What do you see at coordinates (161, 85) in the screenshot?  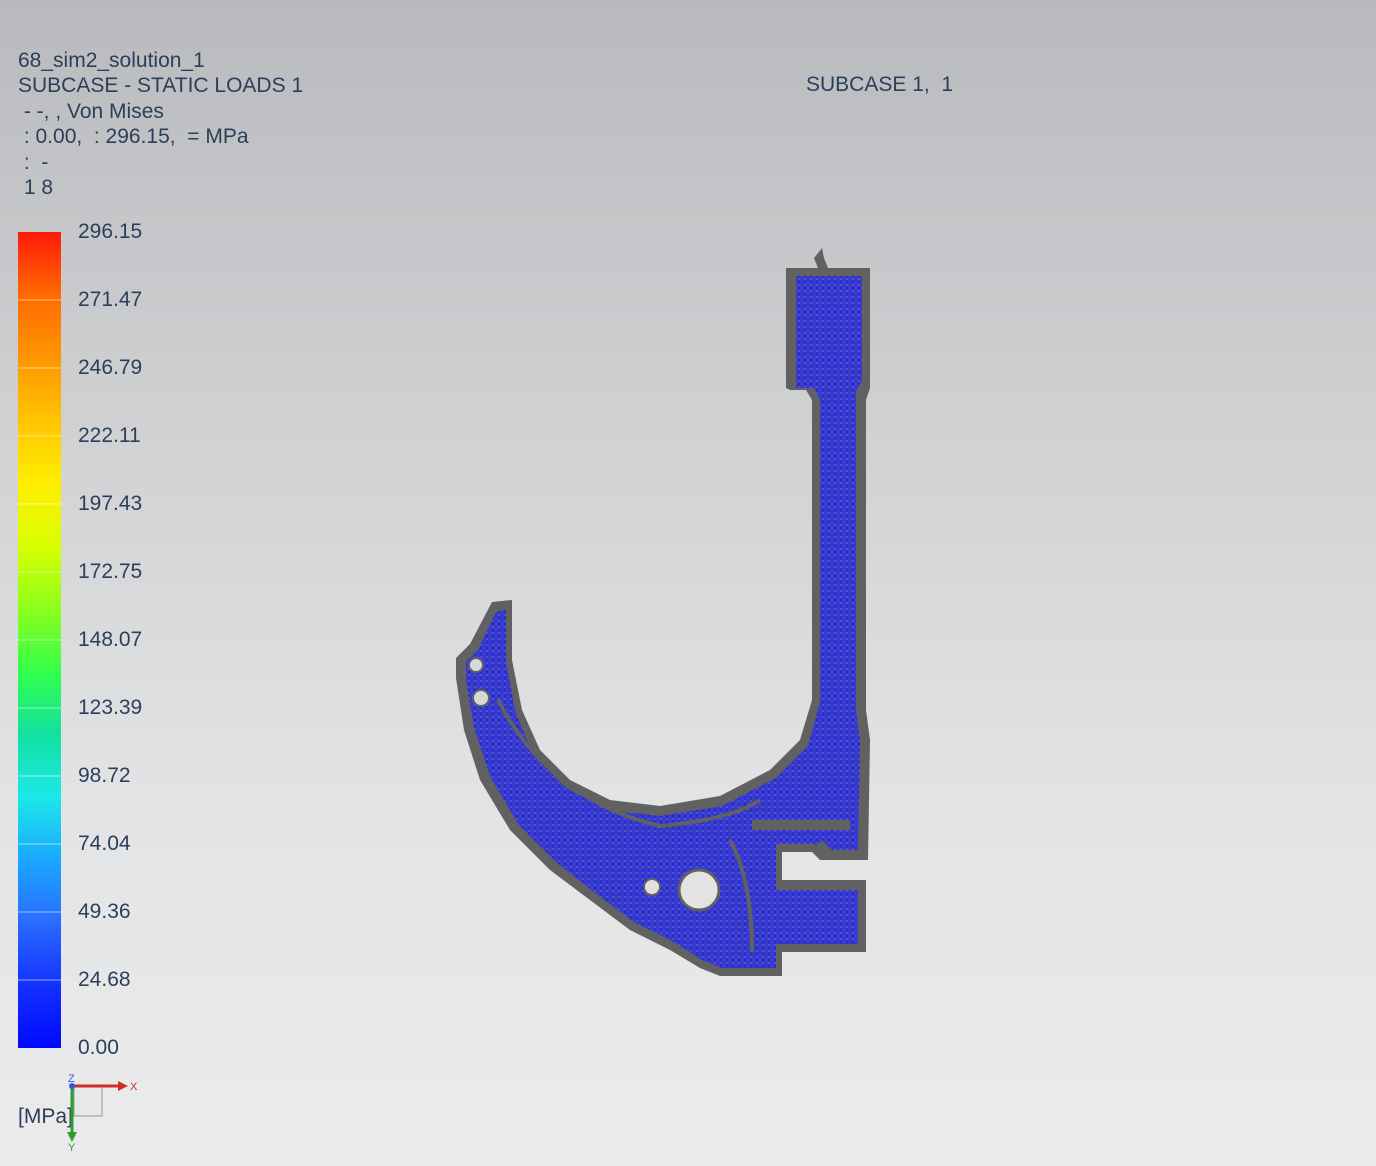 I see `subcase-title: SUBCASE - STATIC LOADS 1` at bounding box center [161, 85].